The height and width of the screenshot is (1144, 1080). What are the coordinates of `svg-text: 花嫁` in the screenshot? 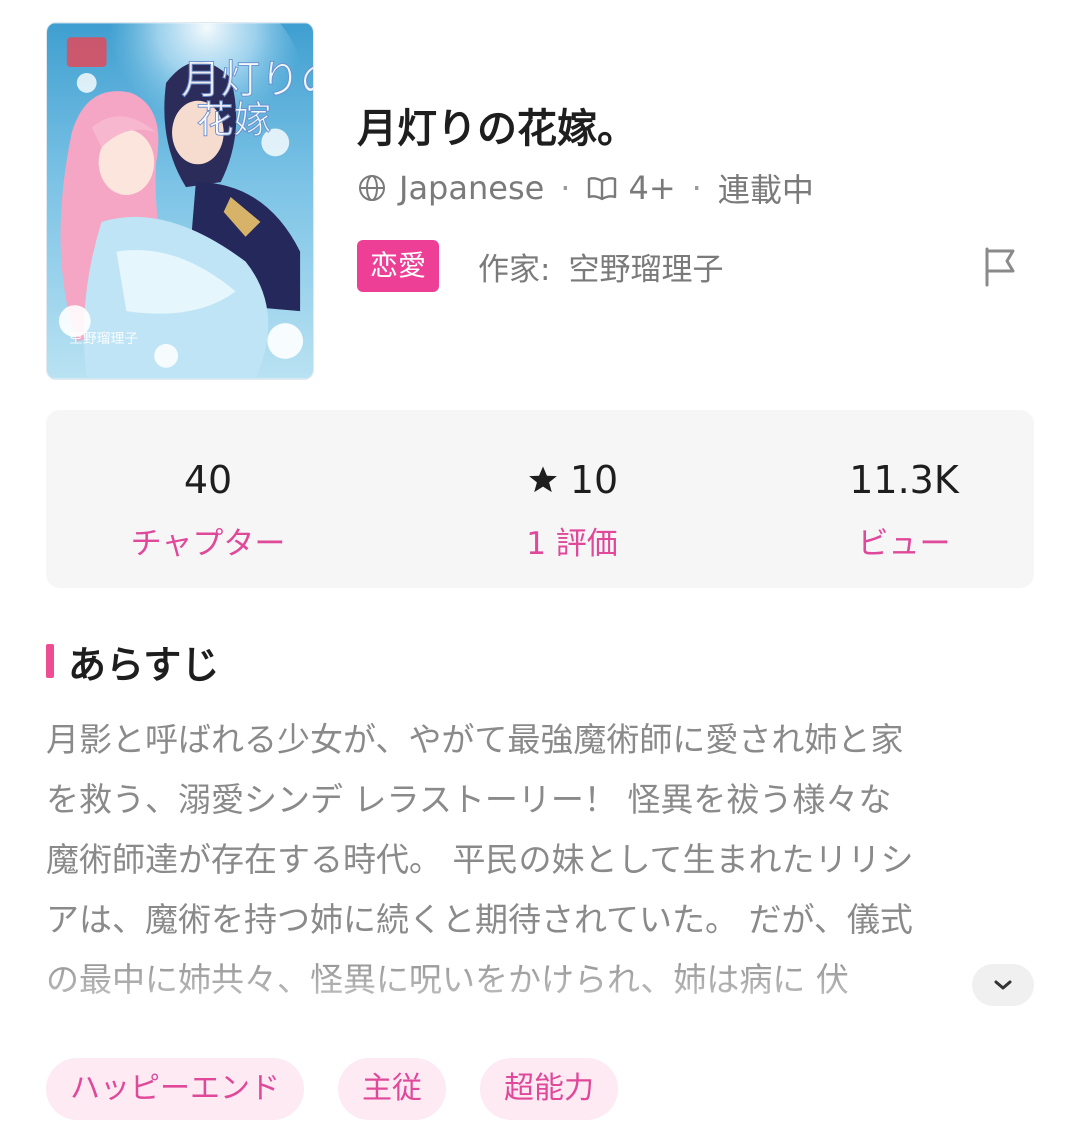 It's located at (233, 120).